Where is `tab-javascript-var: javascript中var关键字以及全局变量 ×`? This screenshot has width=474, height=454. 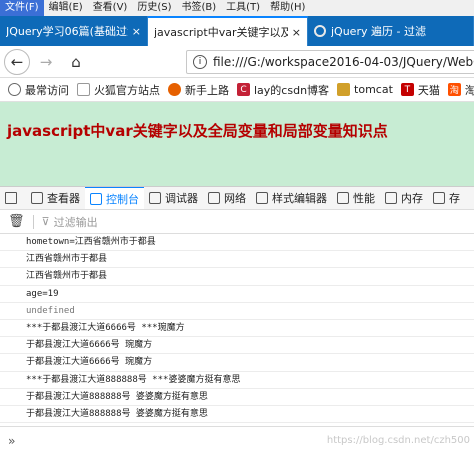 tab-javascript-var: javascript中var关键字以及全局变量 × is located at coordinates (228, 31).